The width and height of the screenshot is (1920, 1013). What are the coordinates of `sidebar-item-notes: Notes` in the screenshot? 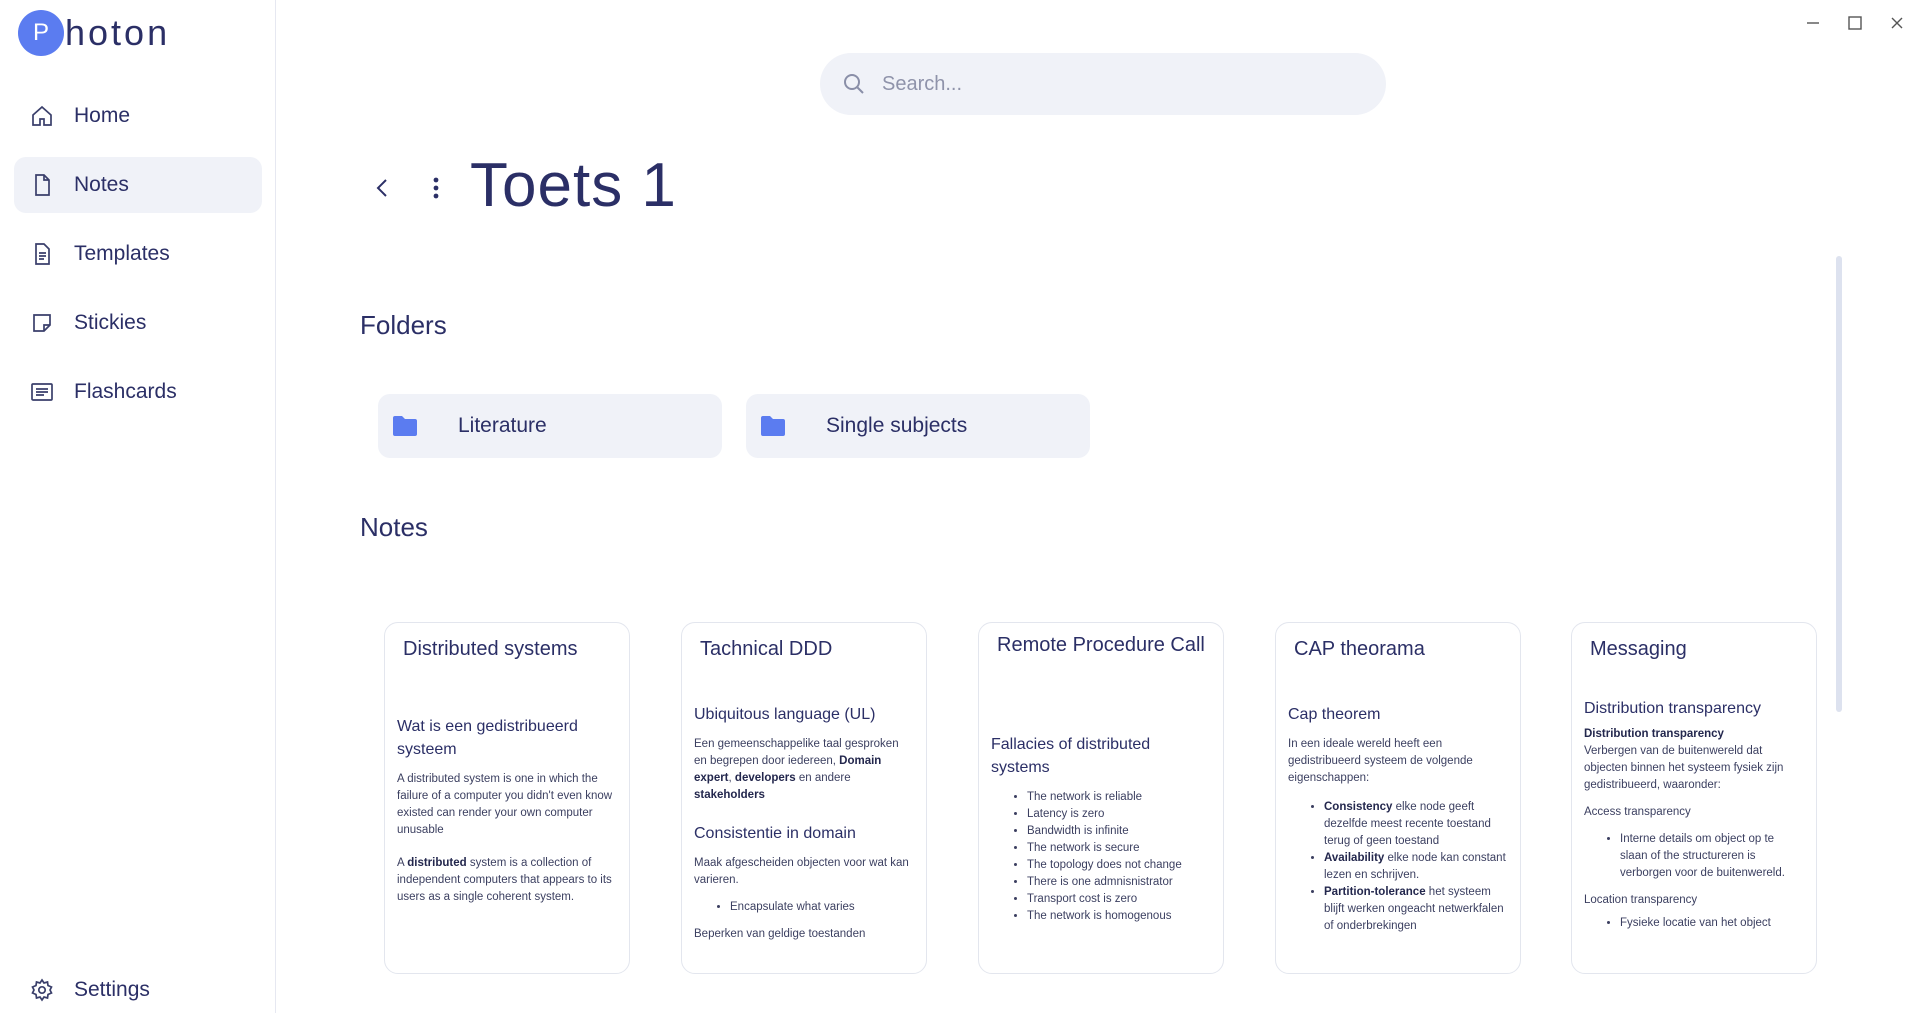 It's located at (138, 185).